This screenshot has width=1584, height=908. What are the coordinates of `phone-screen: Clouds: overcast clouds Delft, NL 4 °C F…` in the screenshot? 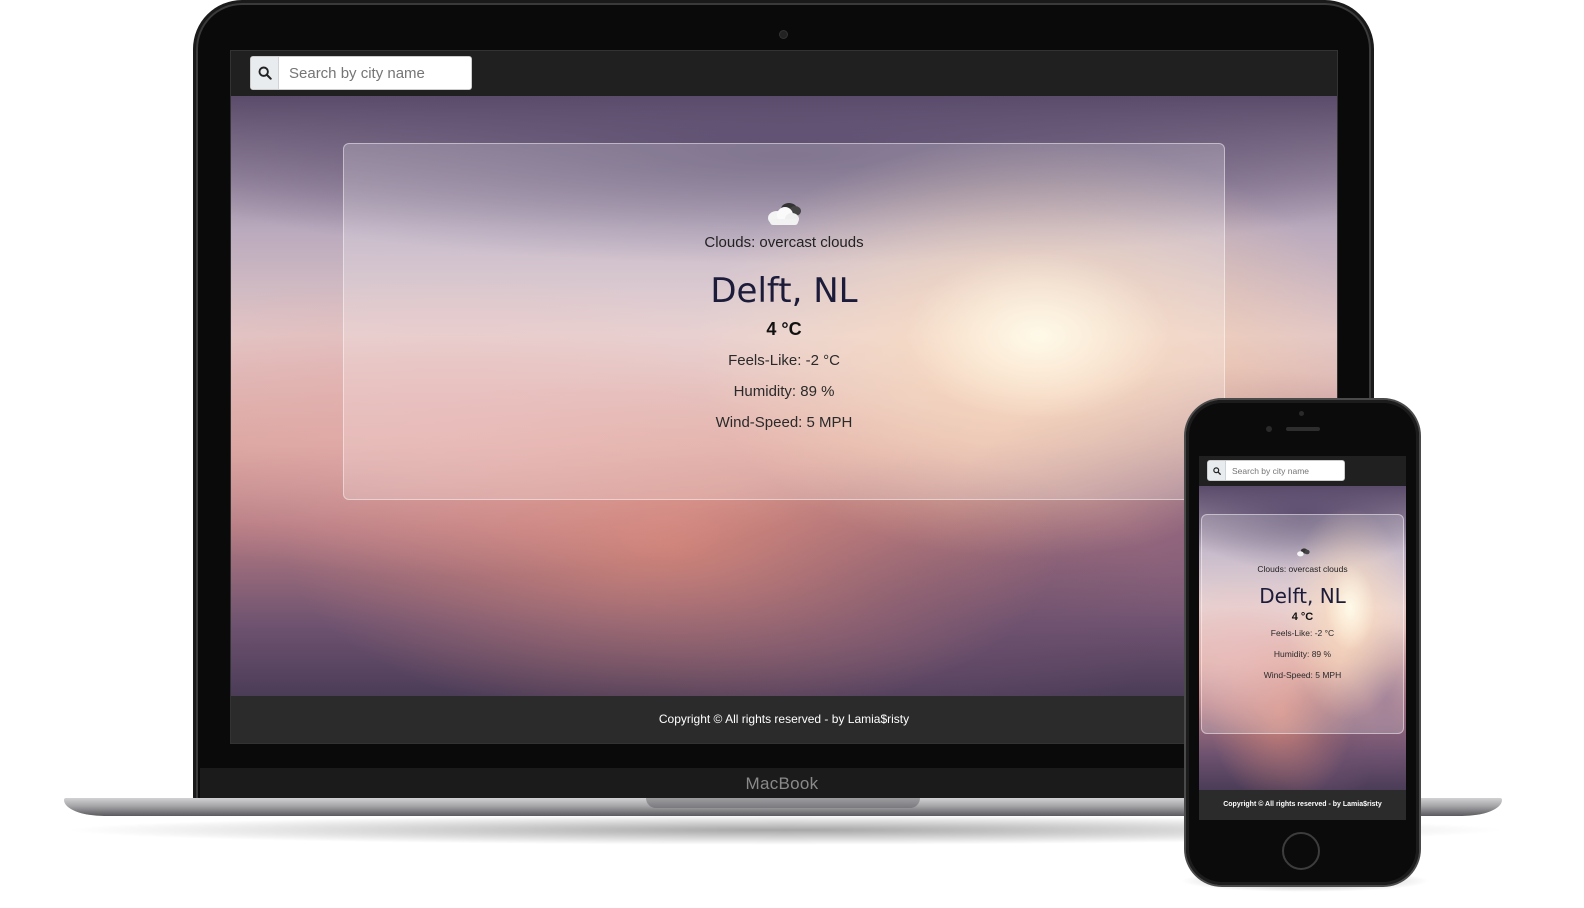 It's located at (1302, 638).